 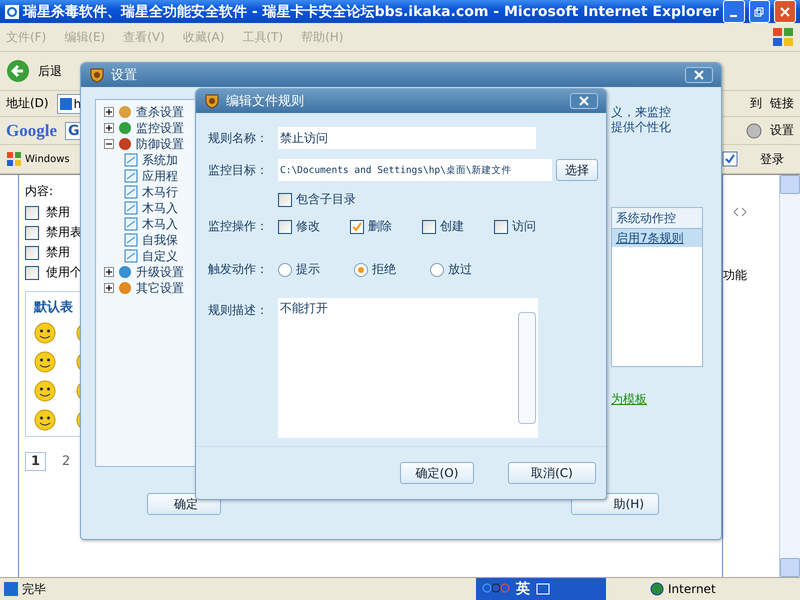 I want to click on tree-item: 系统加, so click(x=160, y=160).